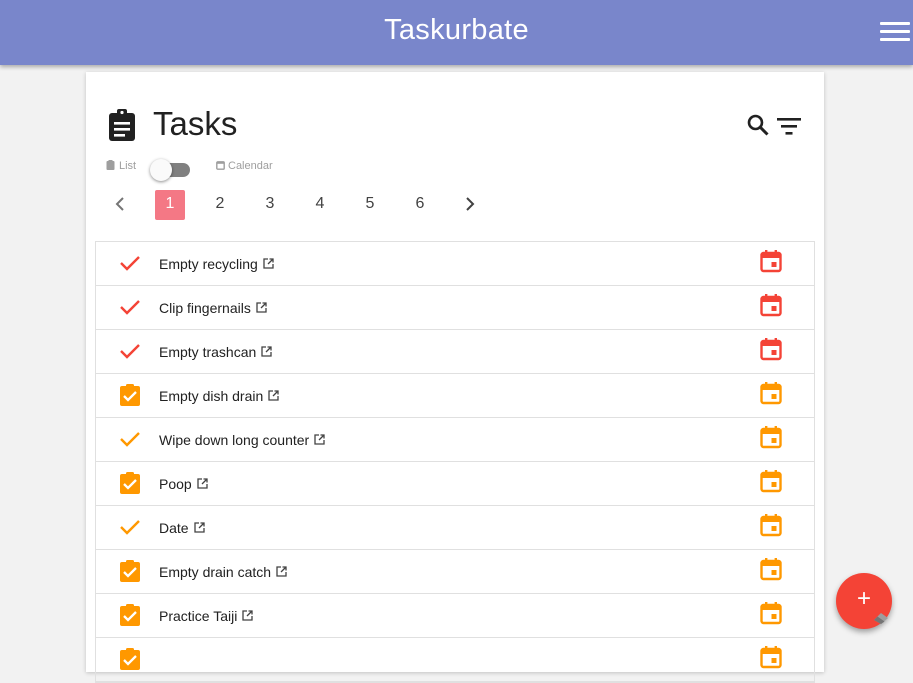 The image size is (913, 683). I want to click on calendar-label: Calendar, so click(250, 166).